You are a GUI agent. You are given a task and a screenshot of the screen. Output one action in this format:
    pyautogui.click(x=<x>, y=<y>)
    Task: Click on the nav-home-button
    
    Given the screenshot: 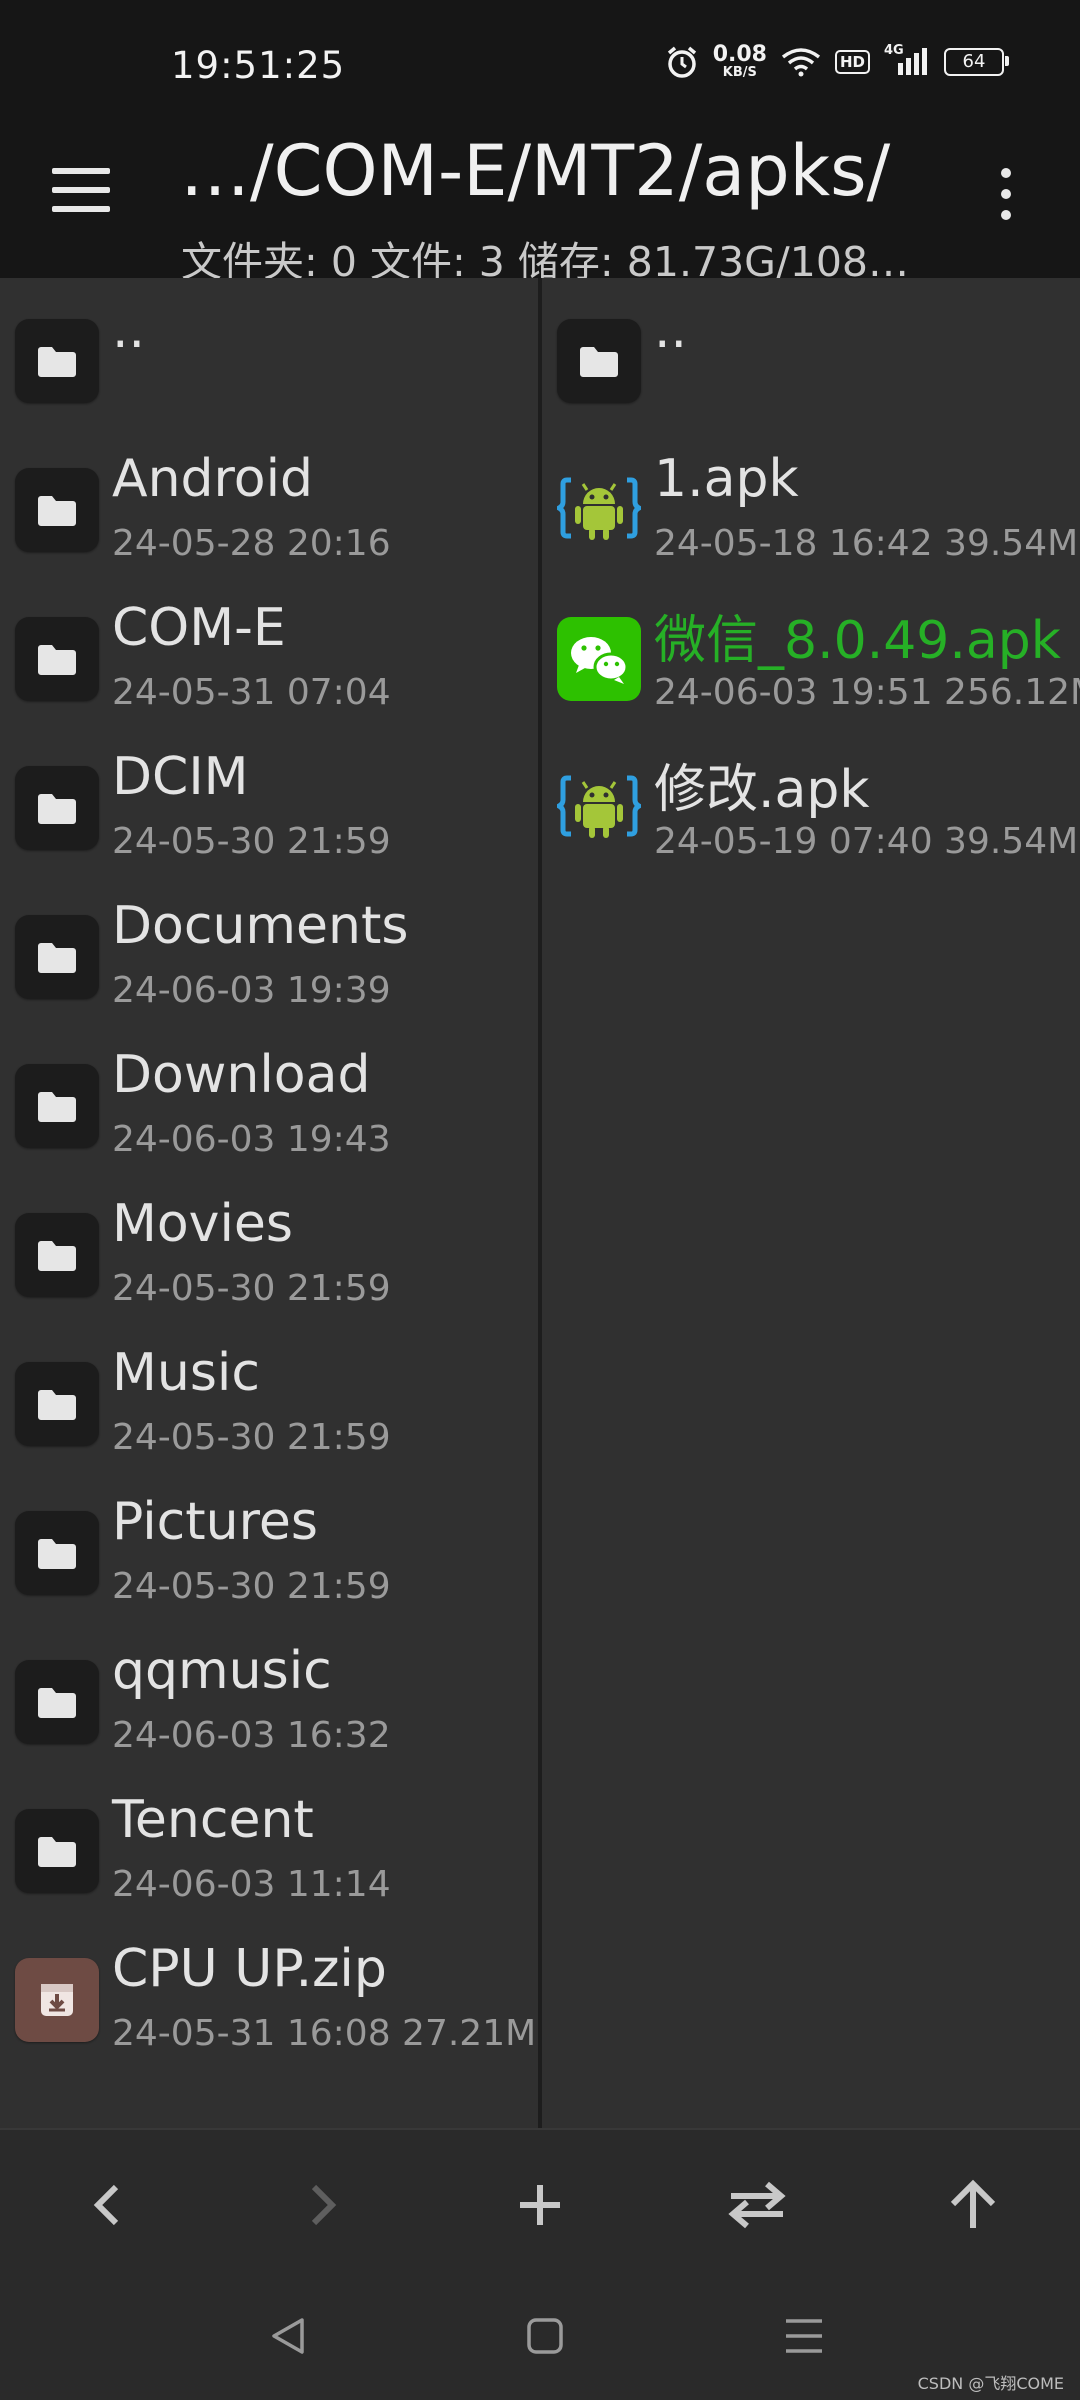 What is the action you would take?
    pyautogui.click(x=545, y=2338)
    